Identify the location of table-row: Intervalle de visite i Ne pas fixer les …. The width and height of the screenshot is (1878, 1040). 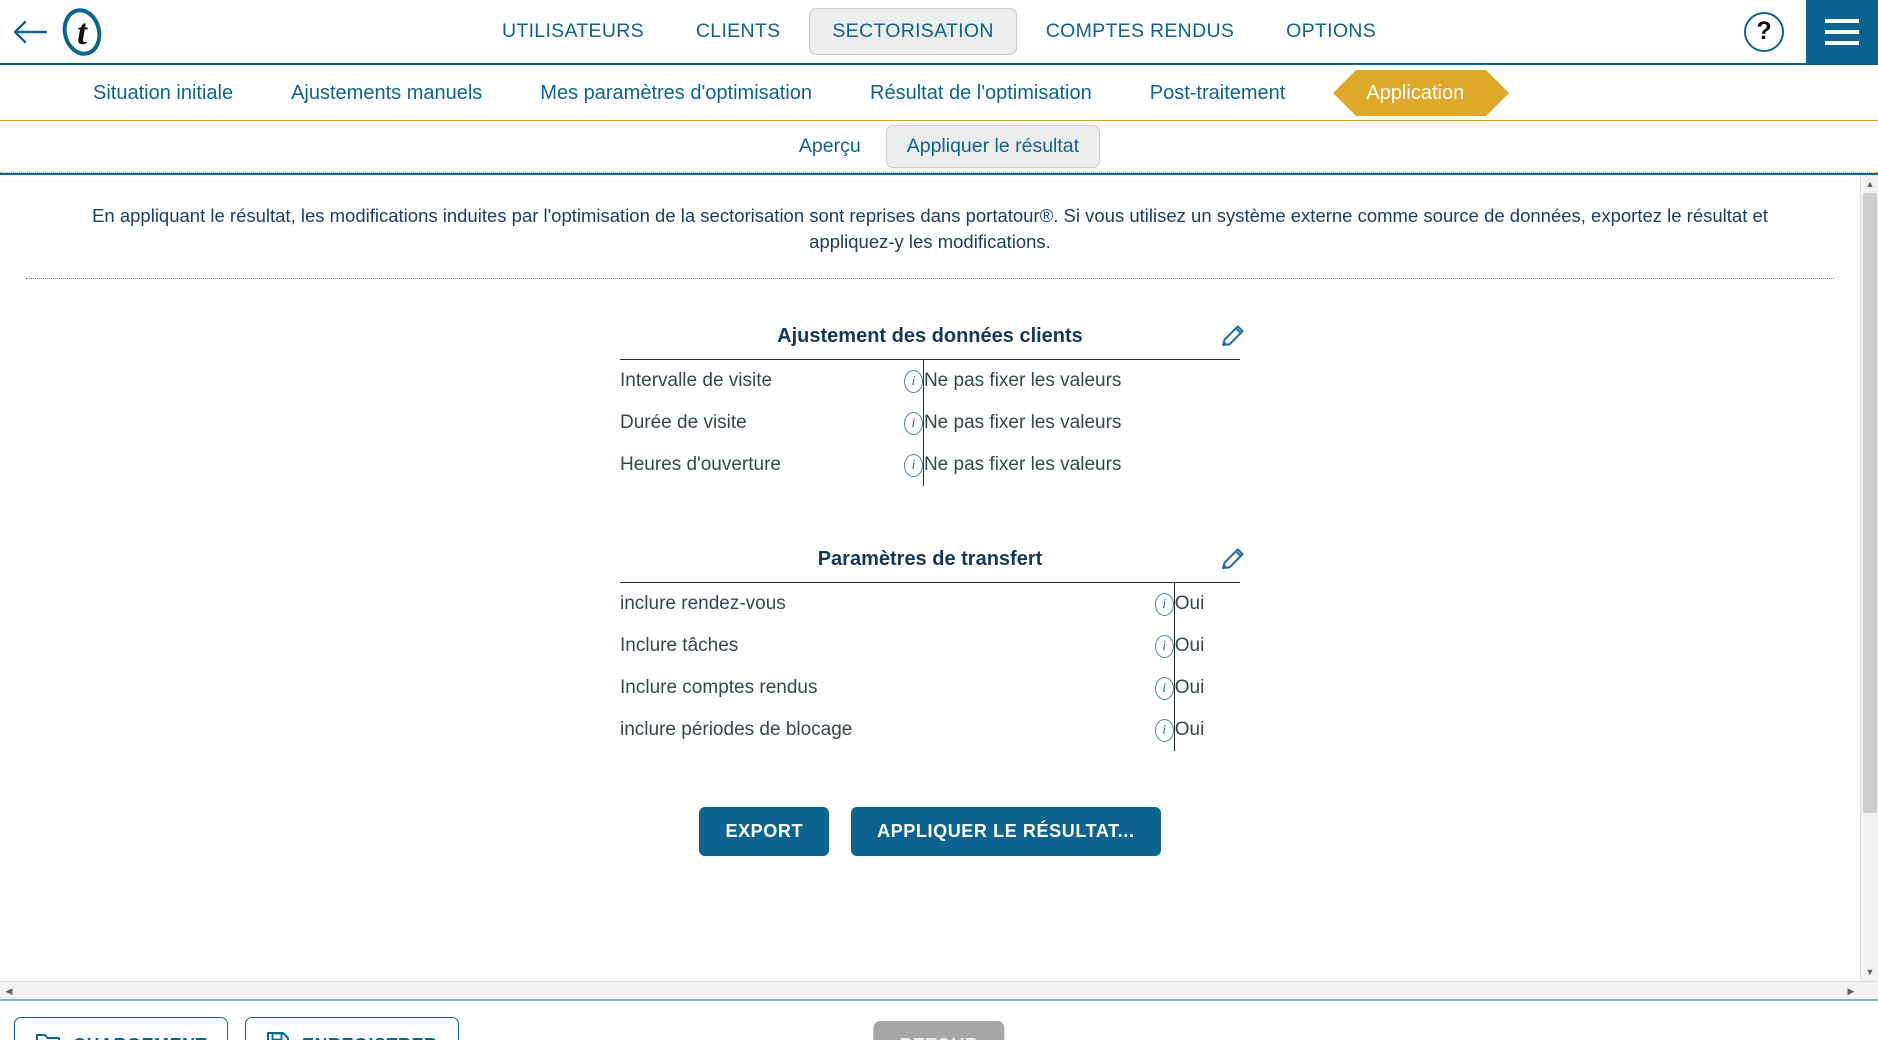
(930, 381).